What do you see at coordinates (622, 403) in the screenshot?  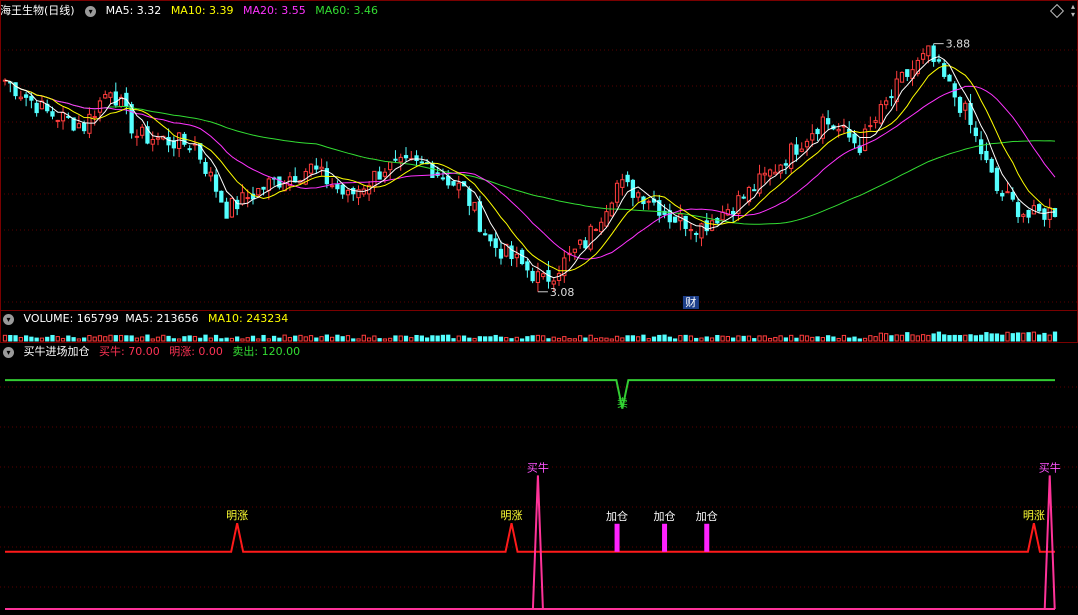 I see `sell-label: 卖` at bounding box center [622, 403].